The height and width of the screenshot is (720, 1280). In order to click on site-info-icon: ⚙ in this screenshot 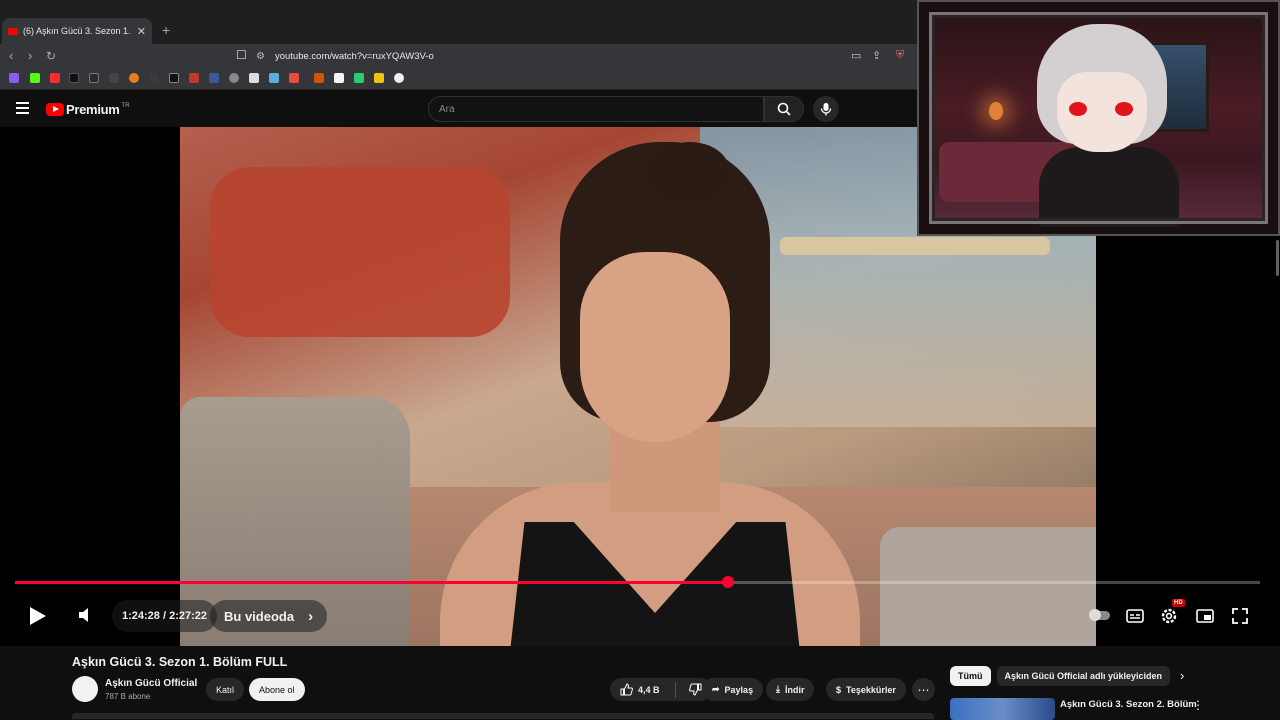, I will do `click(260, 56)`.